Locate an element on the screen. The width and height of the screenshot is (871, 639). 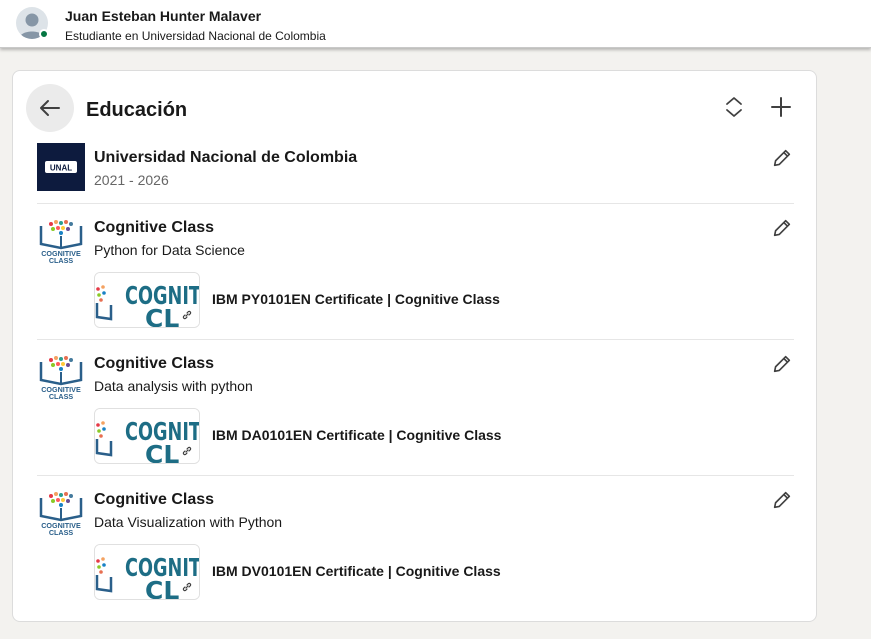
back-button is located at coordinates (50, 108).